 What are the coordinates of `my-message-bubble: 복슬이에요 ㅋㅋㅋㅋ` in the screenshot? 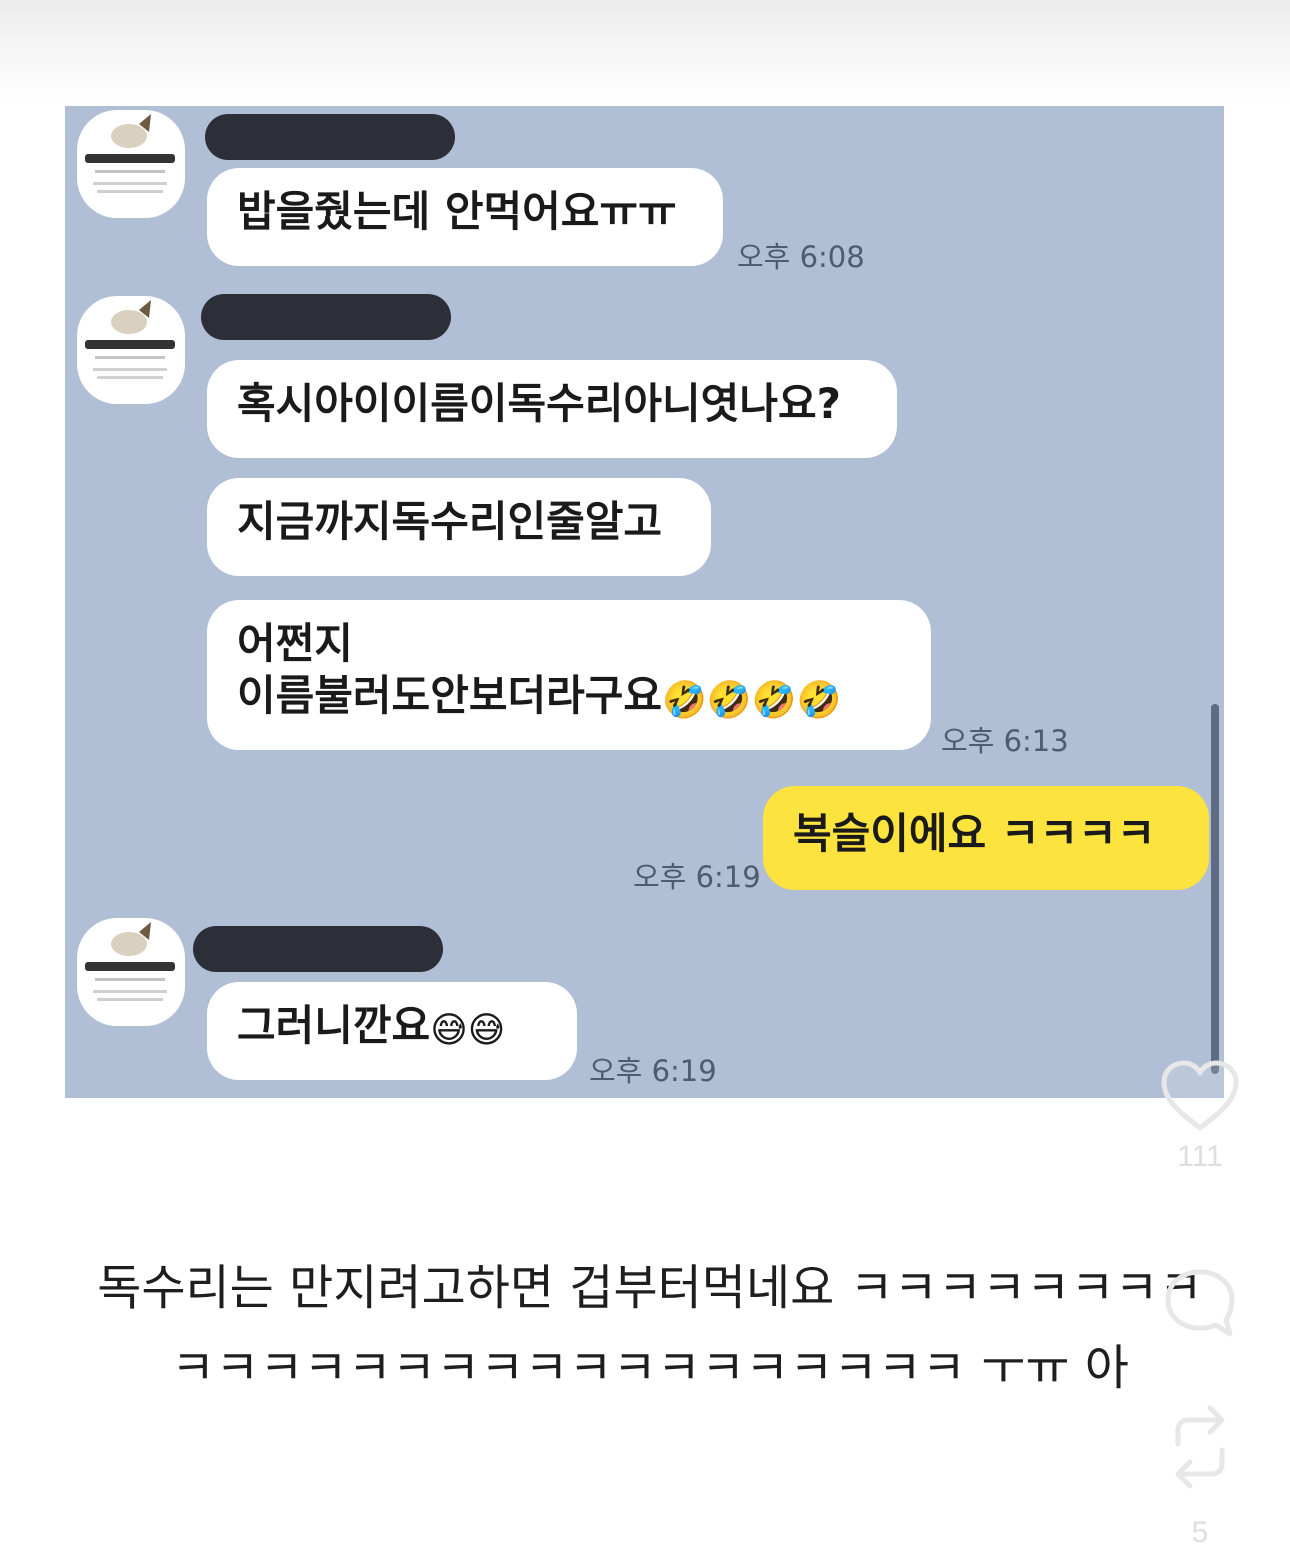 It's located at (986, 838).